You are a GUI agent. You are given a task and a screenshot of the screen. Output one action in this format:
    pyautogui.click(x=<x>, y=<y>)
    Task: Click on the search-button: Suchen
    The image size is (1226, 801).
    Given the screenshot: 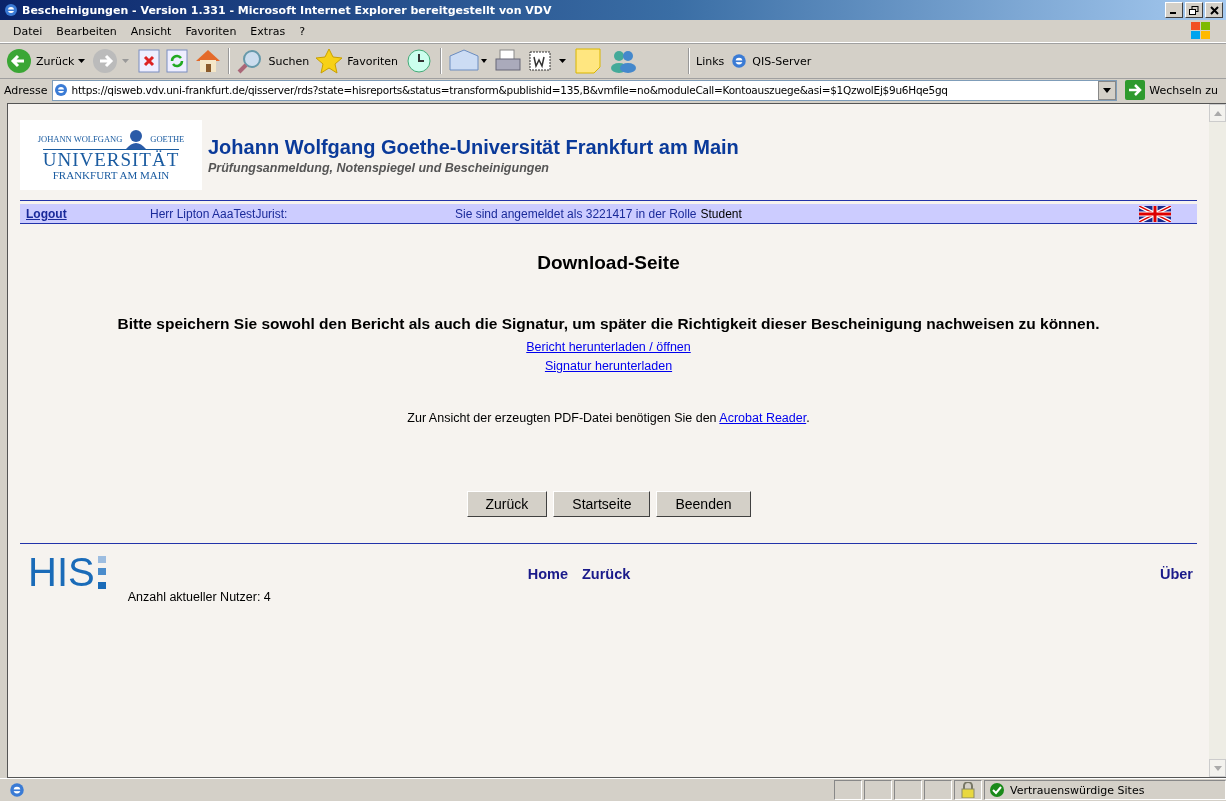 What is the action you would take?
    pyautogui.click(x=273, y=61)
    